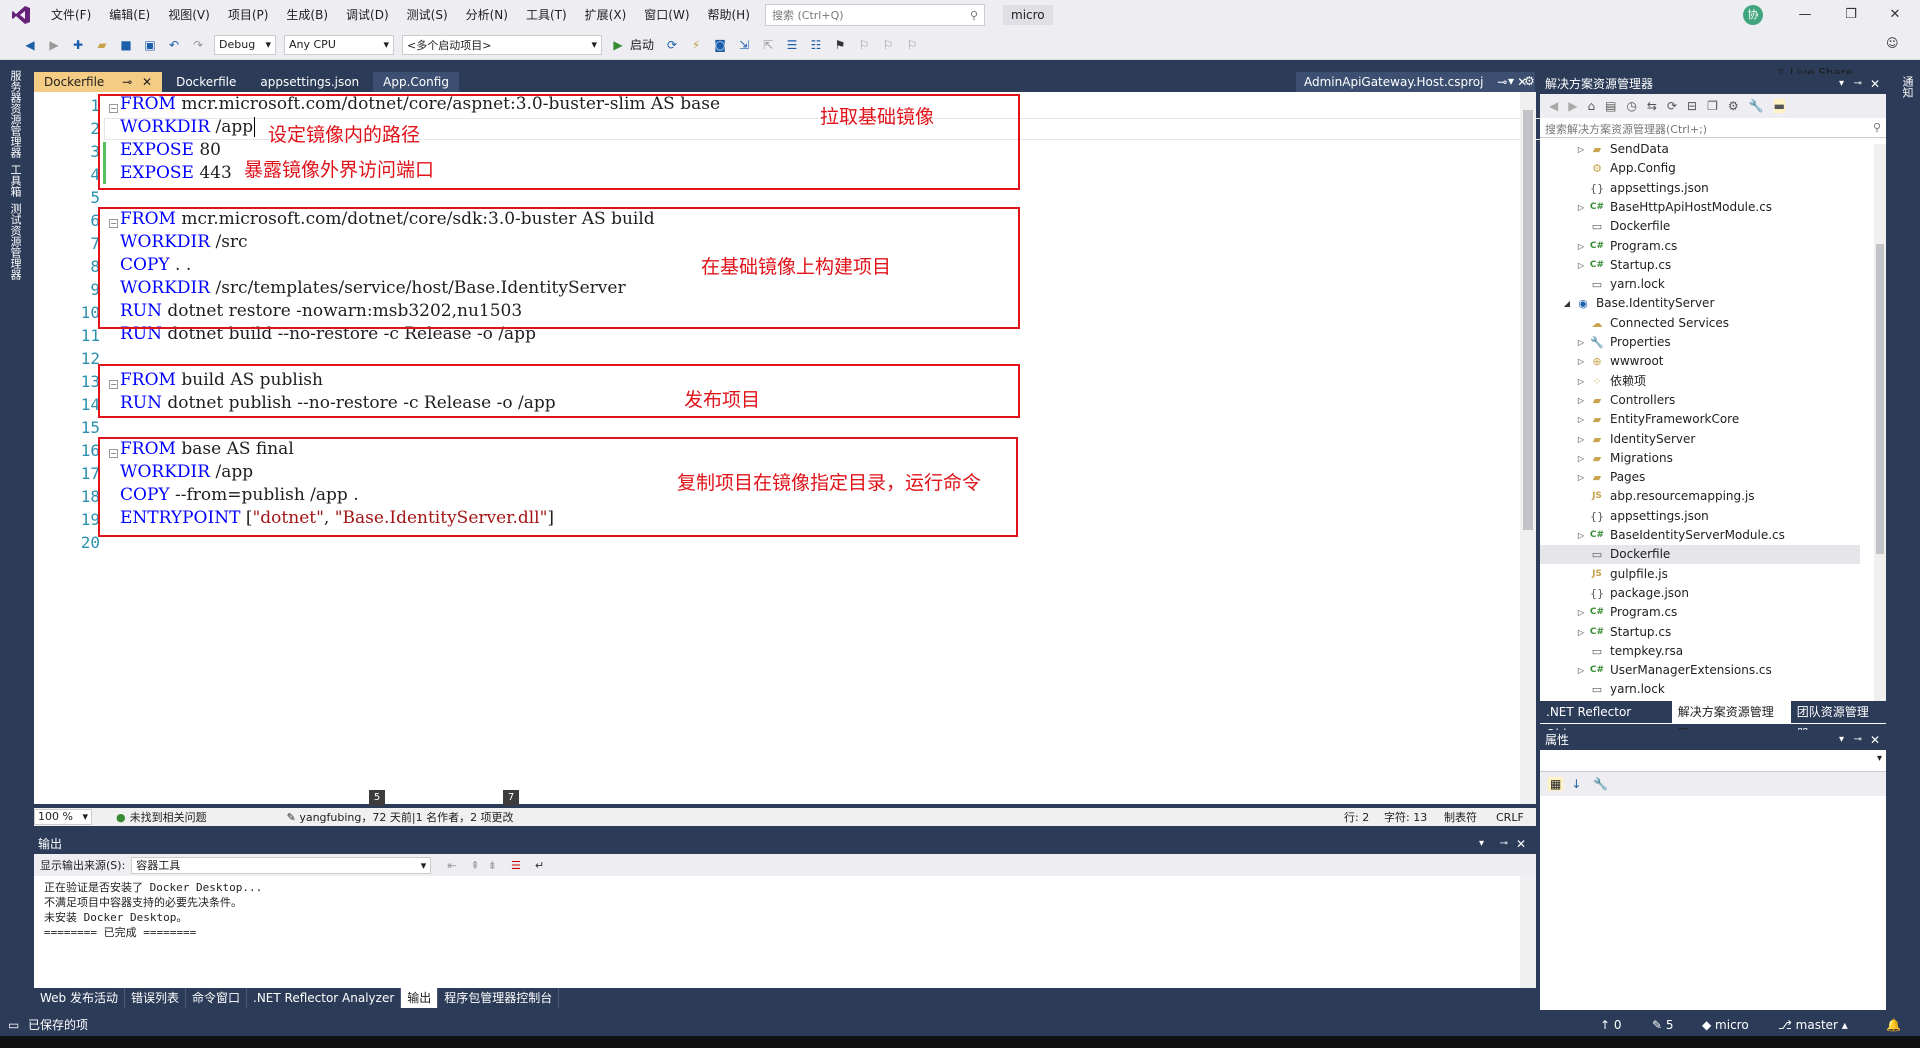 The height and width of the screenshot is (1048, 1920). I want to click on clear-all-icon: ☰, so click(516, 865).